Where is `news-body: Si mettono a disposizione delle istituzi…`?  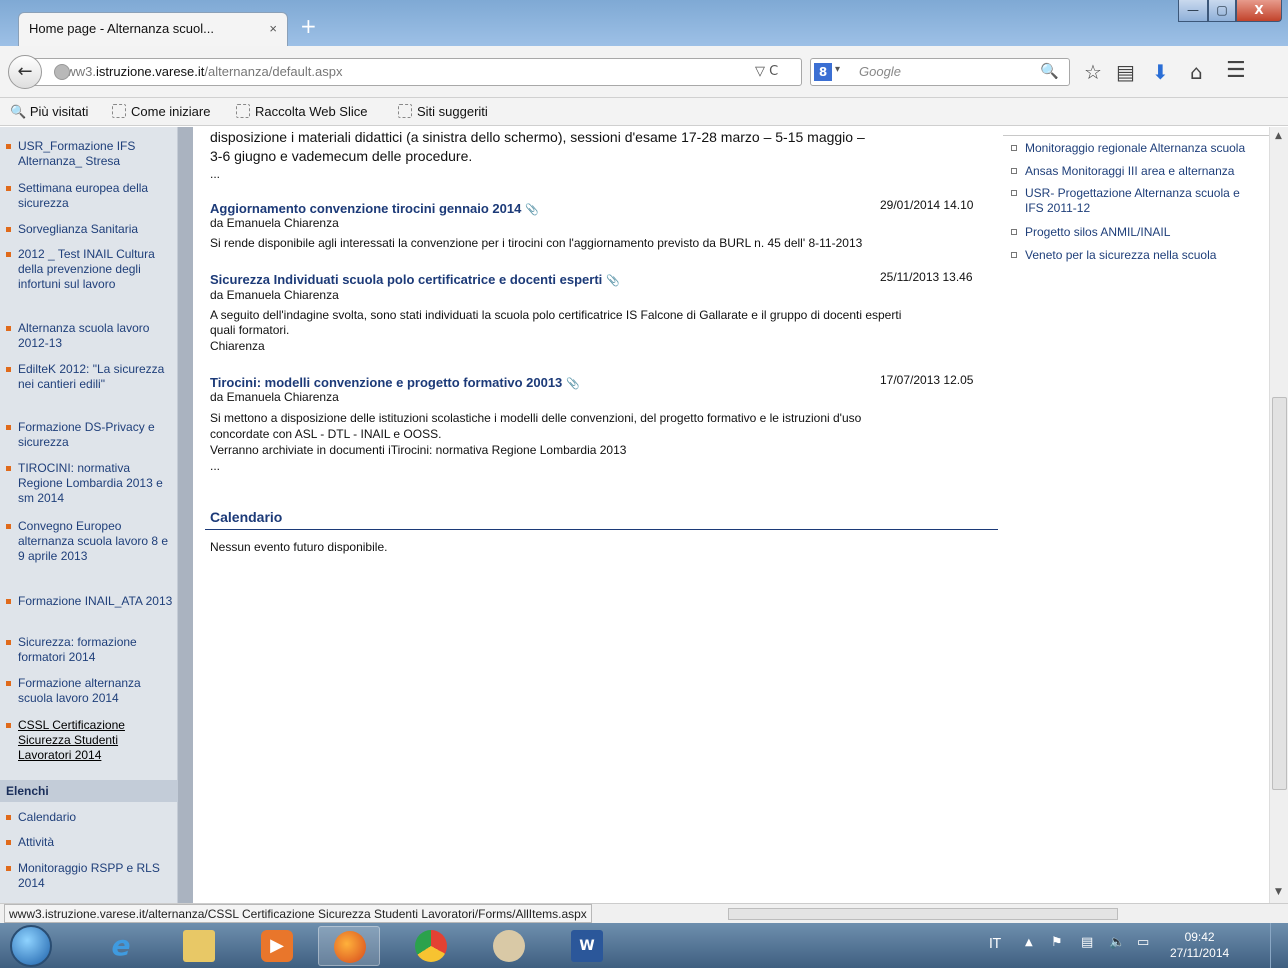
news-body: Si mettono a disposizione delle istituzi… is located at coordinates (536, 418).